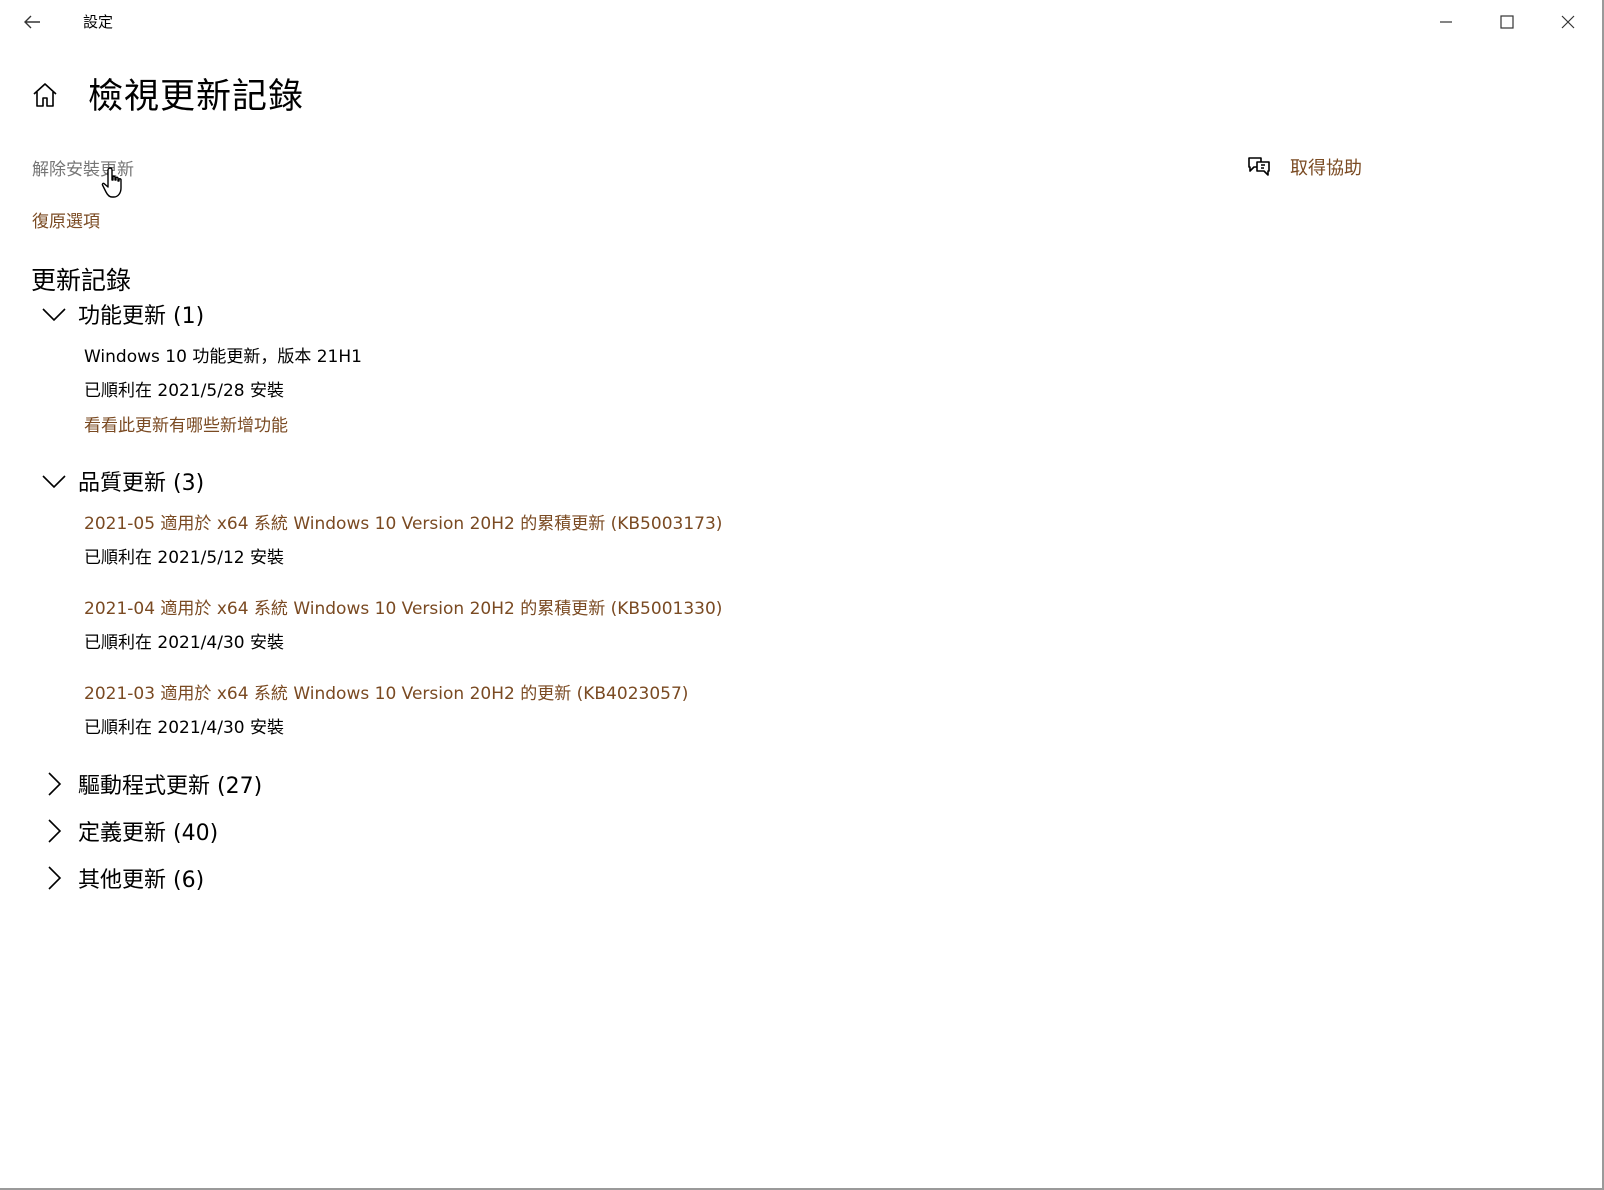 This screenshot has height=1190, width=1604. What do you see at coordinates (141, 880) in the screenshot?
I see `other-updates-label: 其他更新 (6)` at bounding box center [141, 880].